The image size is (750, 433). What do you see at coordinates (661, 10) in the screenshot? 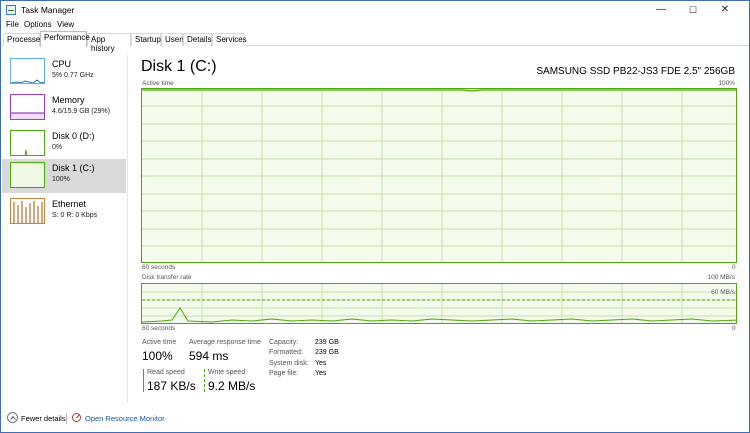
I see `minimize-button: —` at bounding box center [661, 10].